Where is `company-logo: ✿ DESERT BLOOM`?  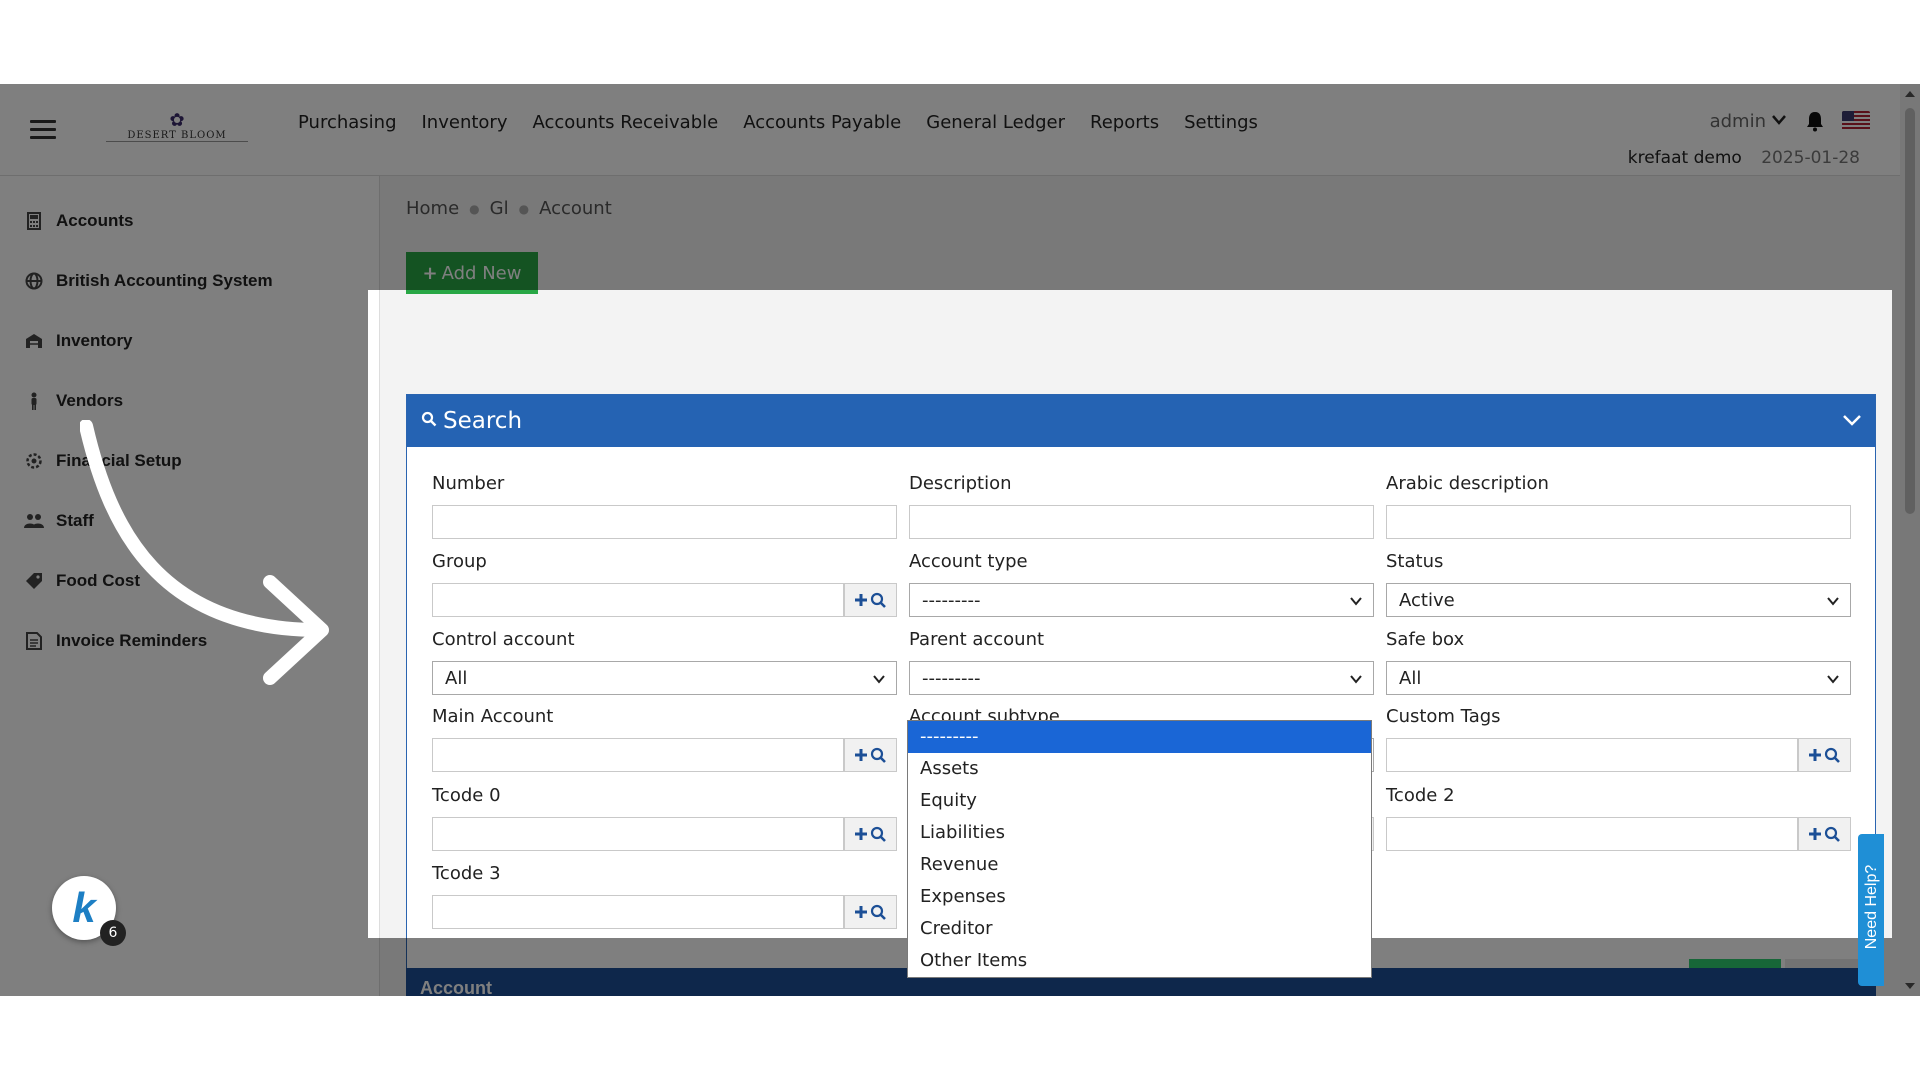
company-logo: ✿ DESERT BLOOM is located at coordinates (177, 130).